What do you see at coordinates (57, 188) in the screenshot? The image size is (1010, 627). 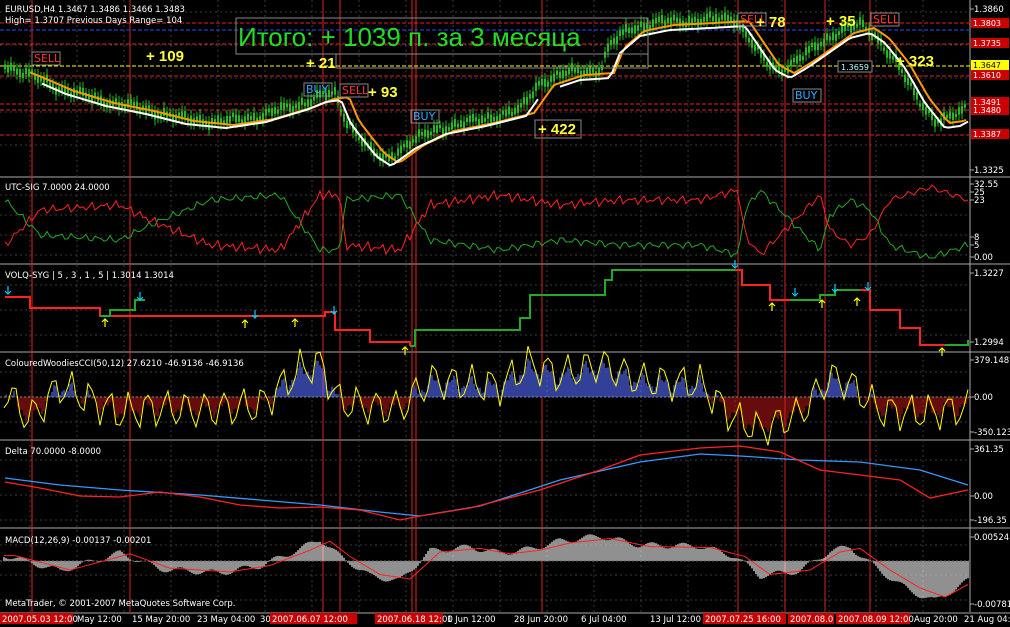 I see `utc-sig-title: UTC-SIG 7.0000 24.0000` at bounding box center [57, 188].